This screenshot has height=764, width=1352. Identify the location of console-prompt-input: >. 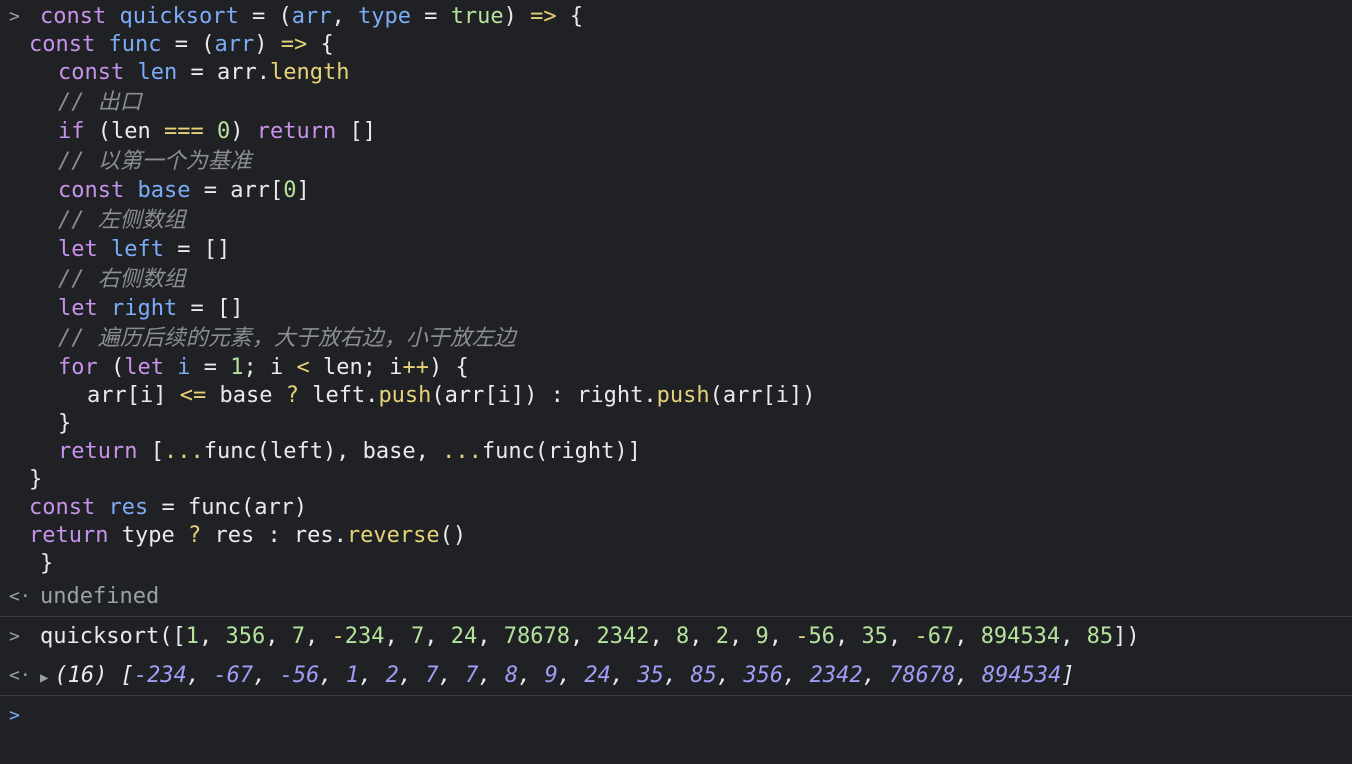
(676, 716).